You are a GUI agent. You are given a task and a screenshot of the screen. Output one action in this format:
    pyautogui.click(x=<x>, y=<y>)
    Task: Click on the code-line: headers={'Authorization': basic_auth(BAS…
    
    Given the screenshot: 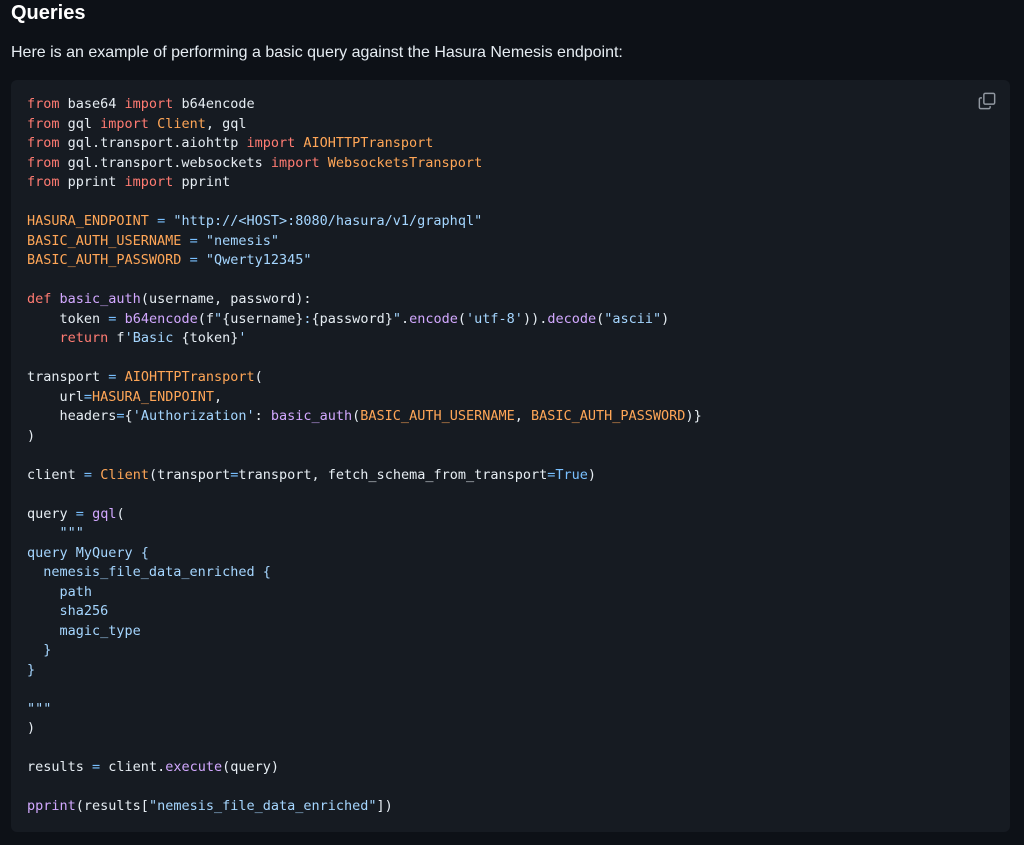 What is the action you would take?
    pyautogui.click(x=364, y=416)
    